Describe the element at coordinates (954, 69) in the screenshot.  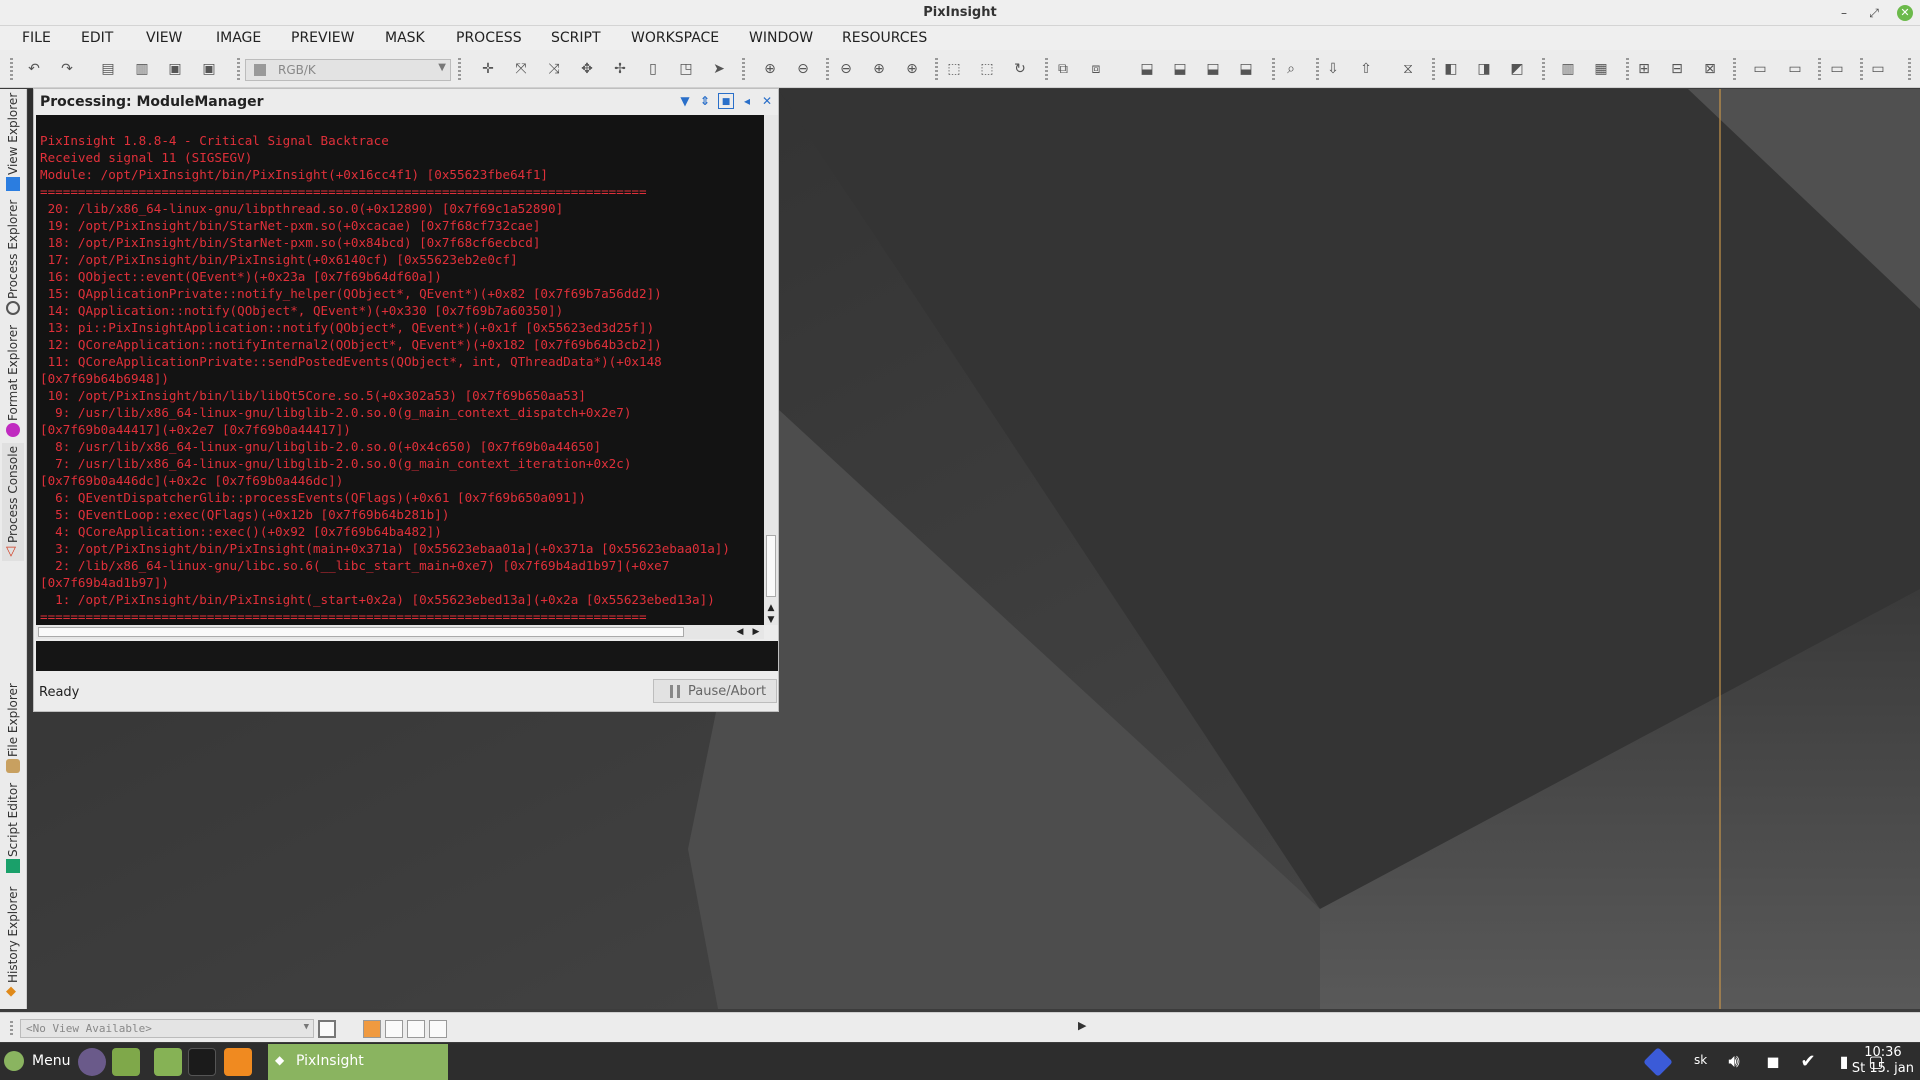
I see `new-preview-icon: ⬚` at that location.